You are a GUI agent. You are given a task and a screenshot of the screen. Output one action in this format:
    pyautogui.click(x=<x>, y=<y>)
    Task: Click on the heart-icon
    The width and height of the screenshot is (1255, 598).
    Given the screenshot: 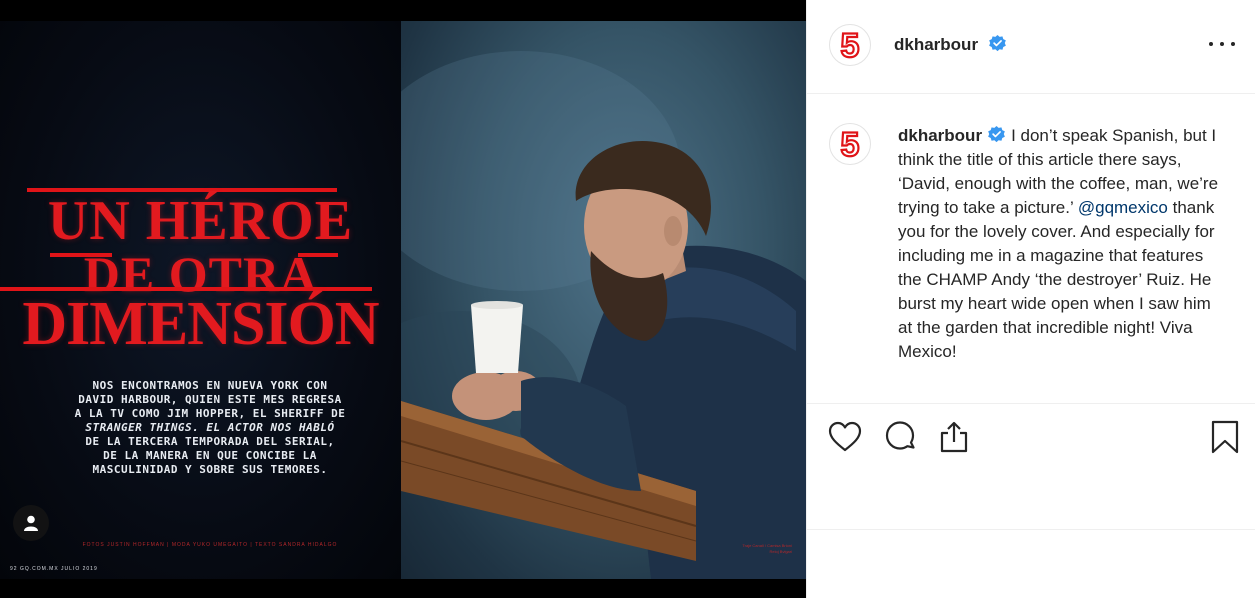 What is the action you would take?
    pyautogui.click(x=845, y=436)
    